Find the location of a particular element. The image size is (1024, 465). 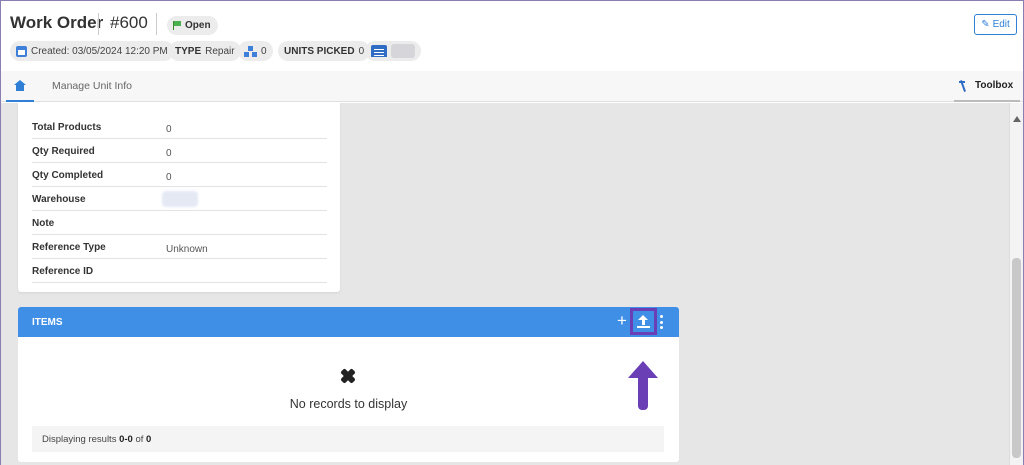

results-footer: Displaying results 0-0 of 0 is located at coordinates (348, 439).